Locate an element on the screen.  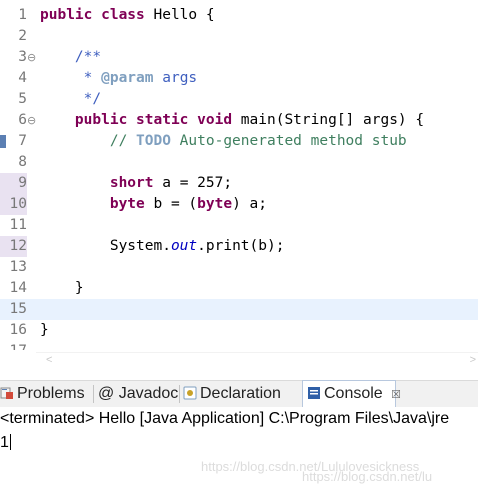
code-line: 15 is located at coordinates (239, 309).